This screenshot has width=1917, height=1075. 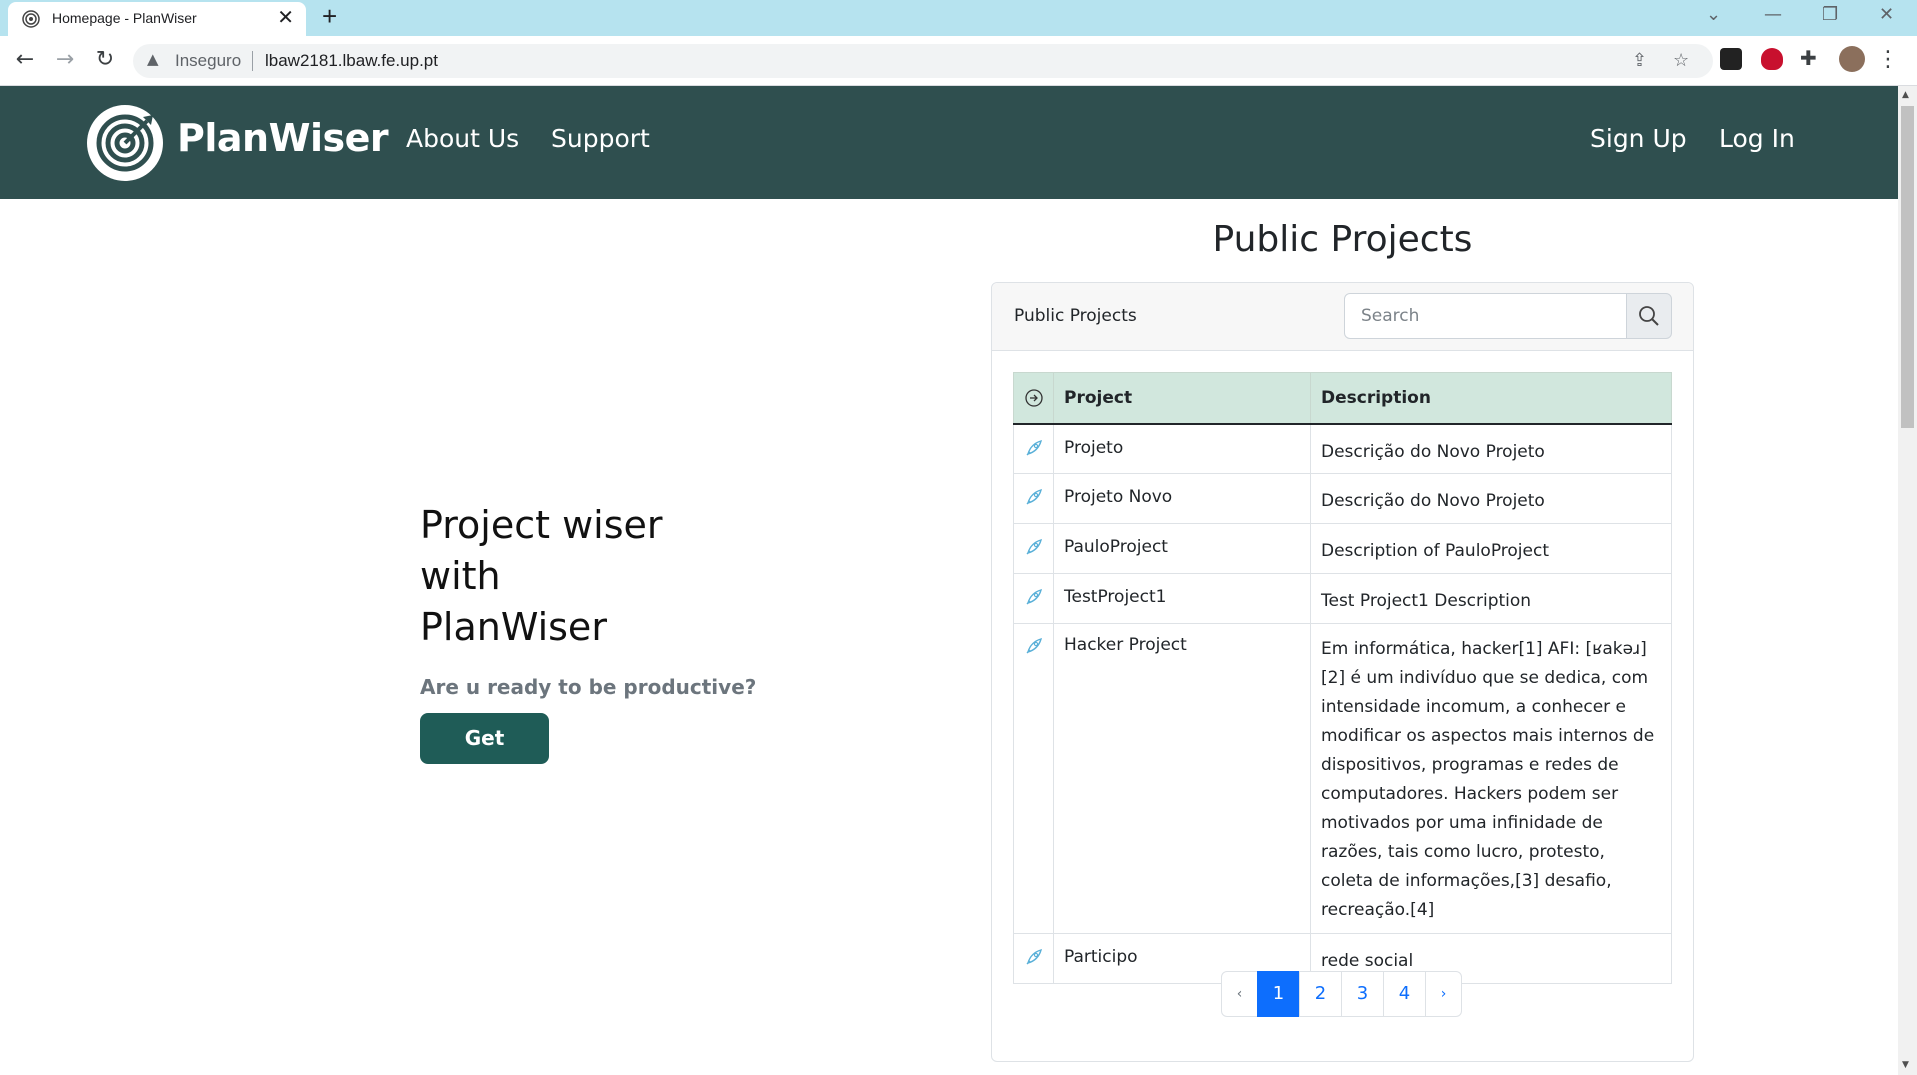 I want to click on search-button, so click(x=1649, y=316).